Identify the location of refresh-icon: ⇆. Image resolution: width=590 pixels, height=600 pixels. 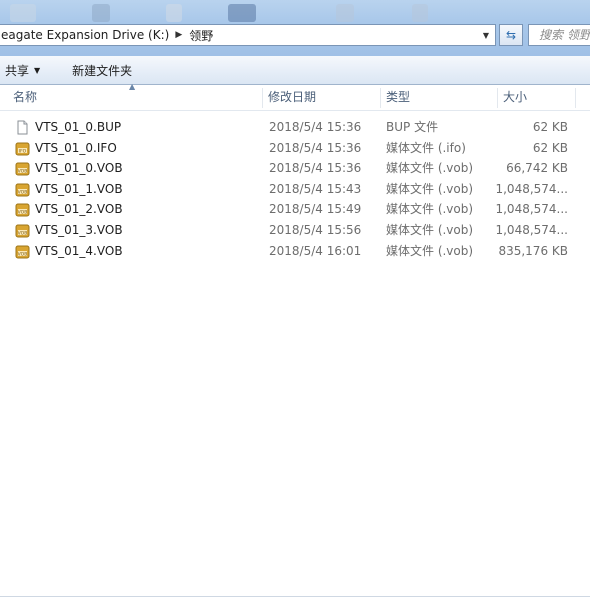
(511, 35).